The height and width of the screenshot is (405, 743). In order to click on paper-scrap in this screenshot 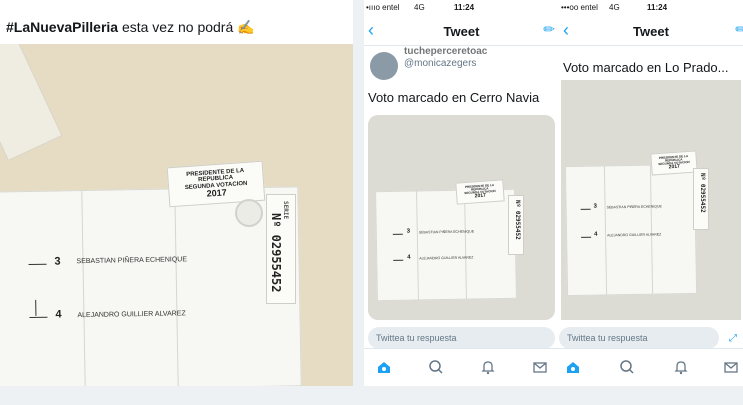, I will do `click(31, 103)`.